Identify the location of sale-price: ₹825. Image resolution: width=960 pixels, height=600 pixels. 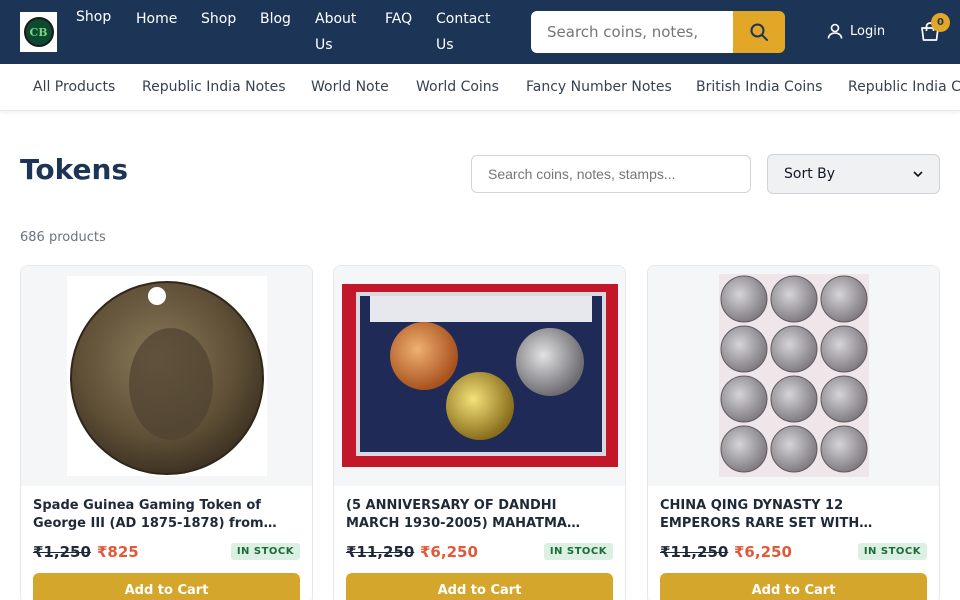
(118, 552).